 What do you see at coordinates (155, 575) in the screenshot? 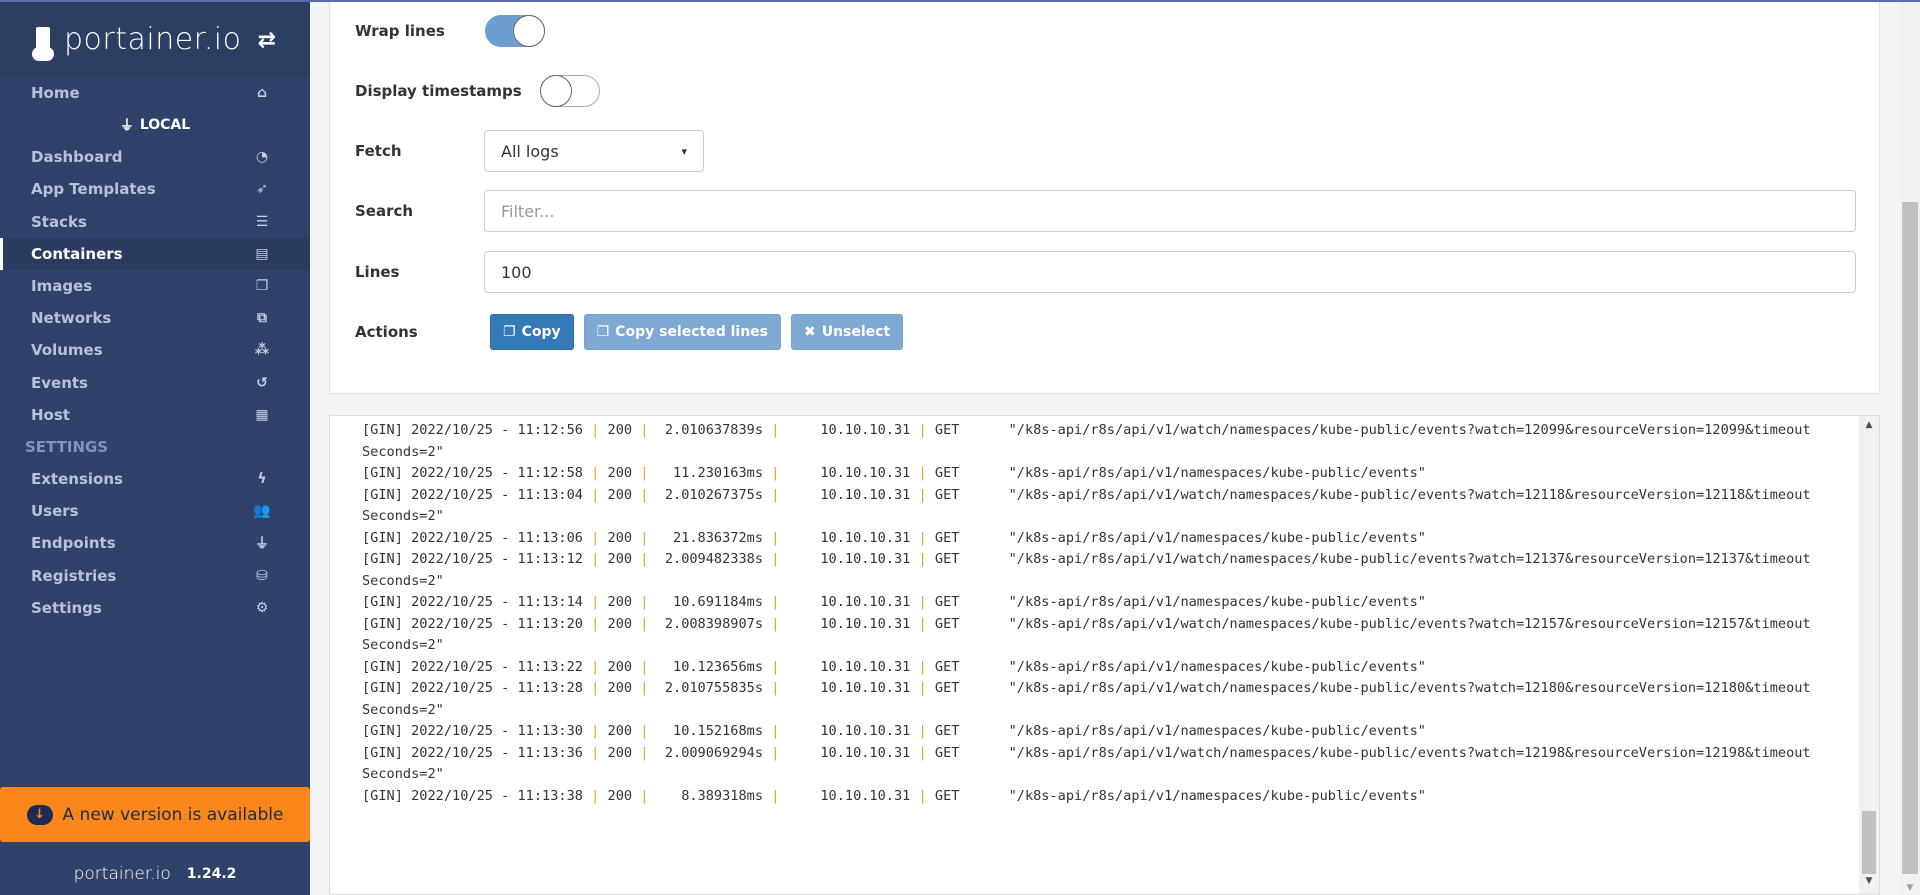
I see `sidebar-item-registries: Registries ⛁` at bounding box center [155, 575].